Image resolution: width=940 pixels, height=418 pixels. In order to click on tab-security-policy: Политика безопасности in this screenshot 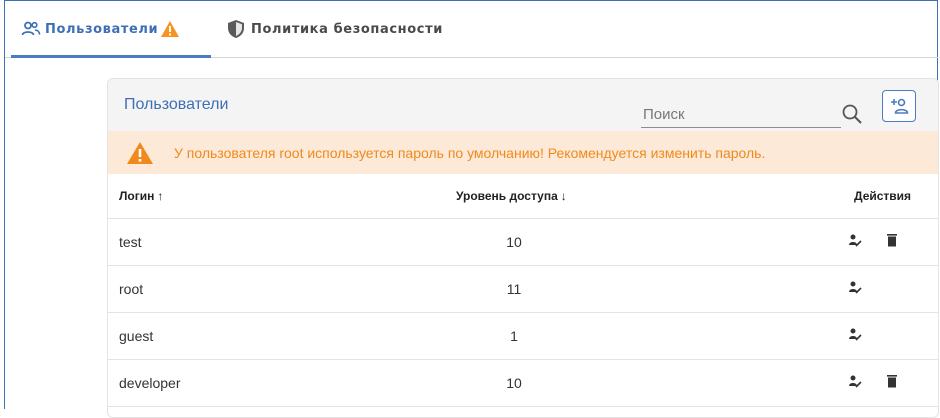, I will do `click(350, 29)`.